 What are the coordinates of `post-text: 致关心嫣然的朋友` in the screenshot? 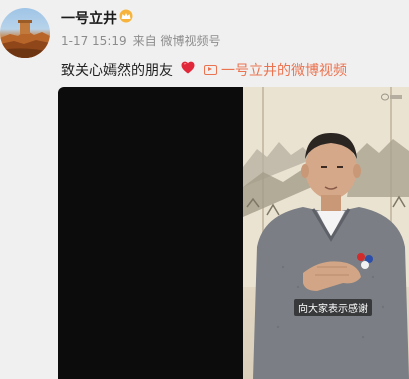 It's located at (117, 71).